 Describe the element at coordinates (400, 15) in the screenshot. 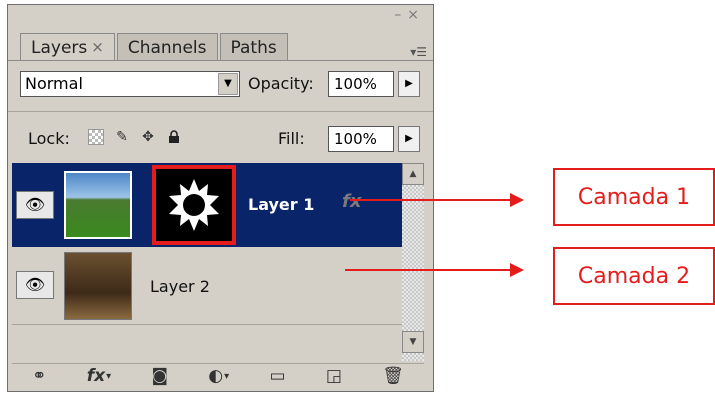

I see `minimize-button: –` at that location.